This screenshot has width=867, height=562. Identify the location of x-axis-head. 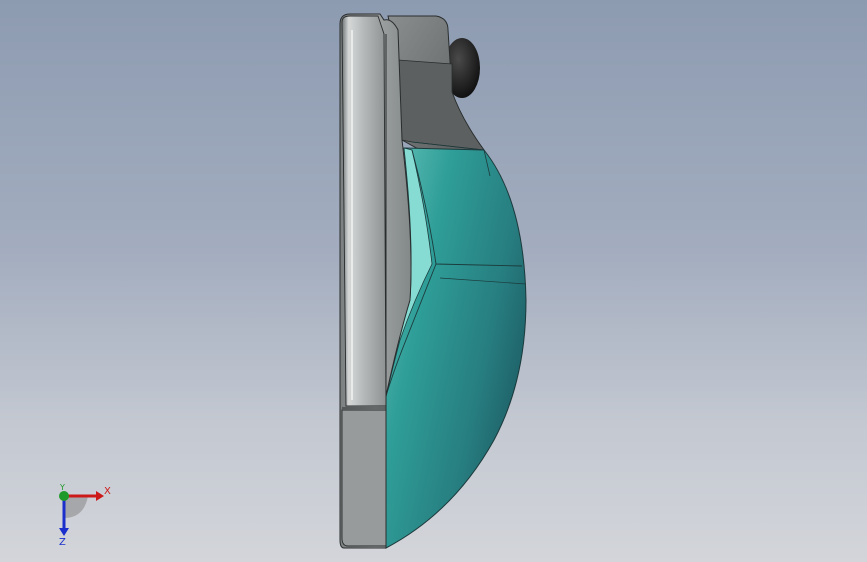
(100, 496).